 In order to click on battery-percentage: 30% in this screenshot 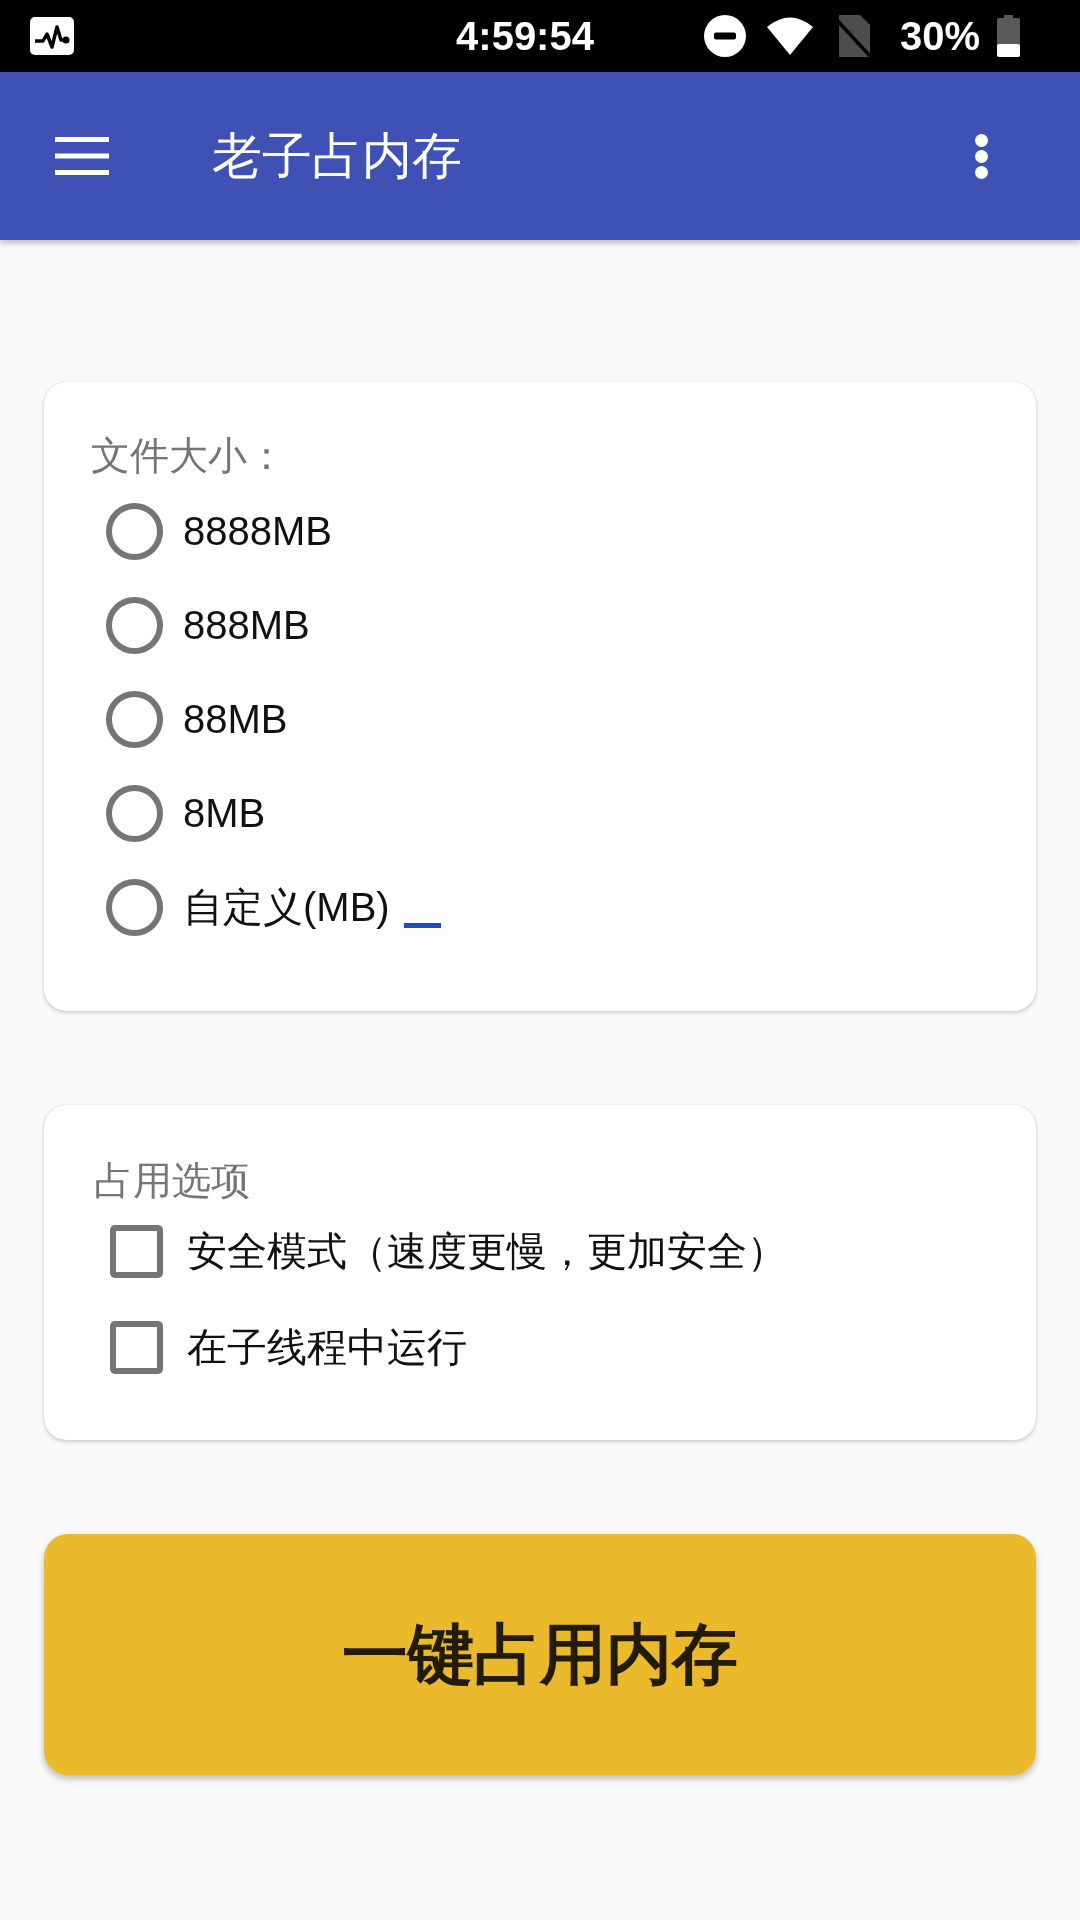, I will do `click(939, 36)`.